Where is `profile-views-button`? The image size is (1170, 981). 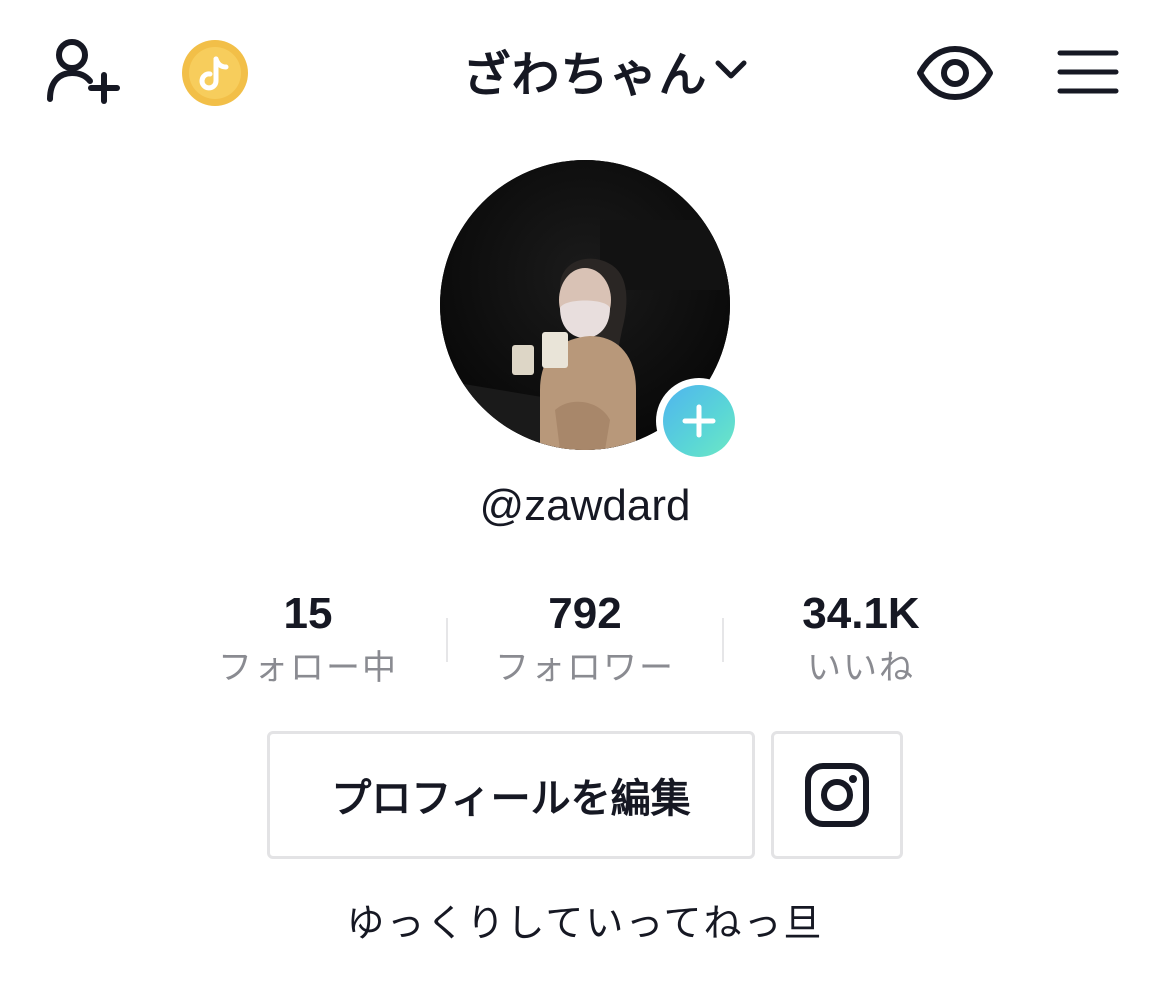
profile-views-button is located at coordinates (955, 73).